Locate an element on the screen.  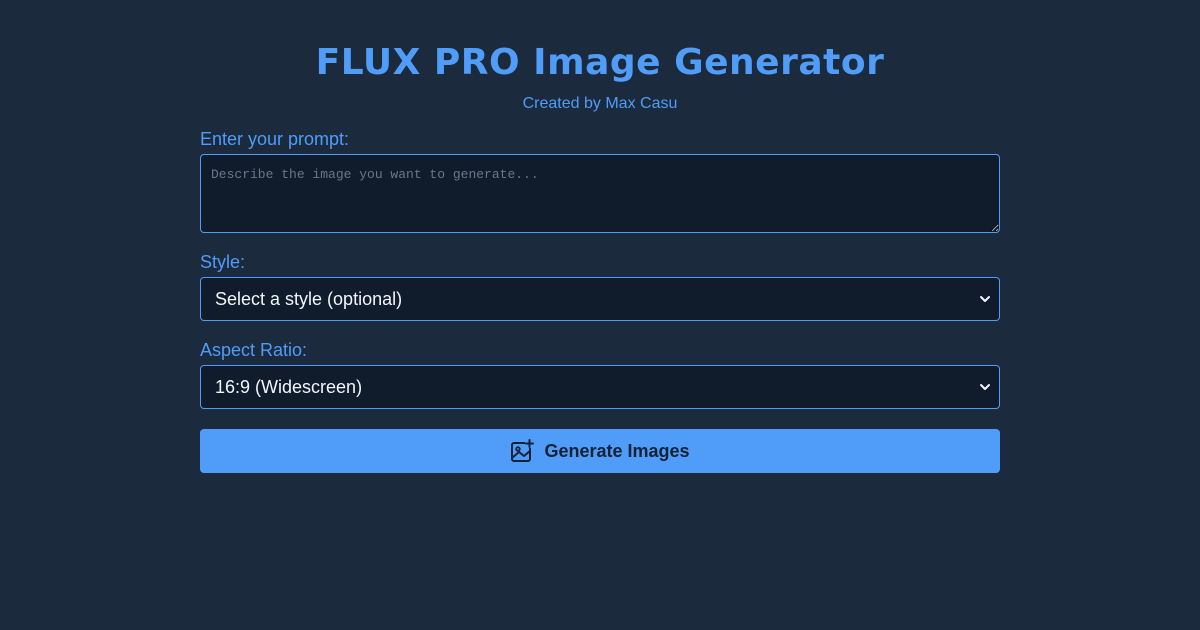
aspect-ratio-group: Aspect Ratio: 16:9 (Widescreen) is located at coordinates (600, 374).